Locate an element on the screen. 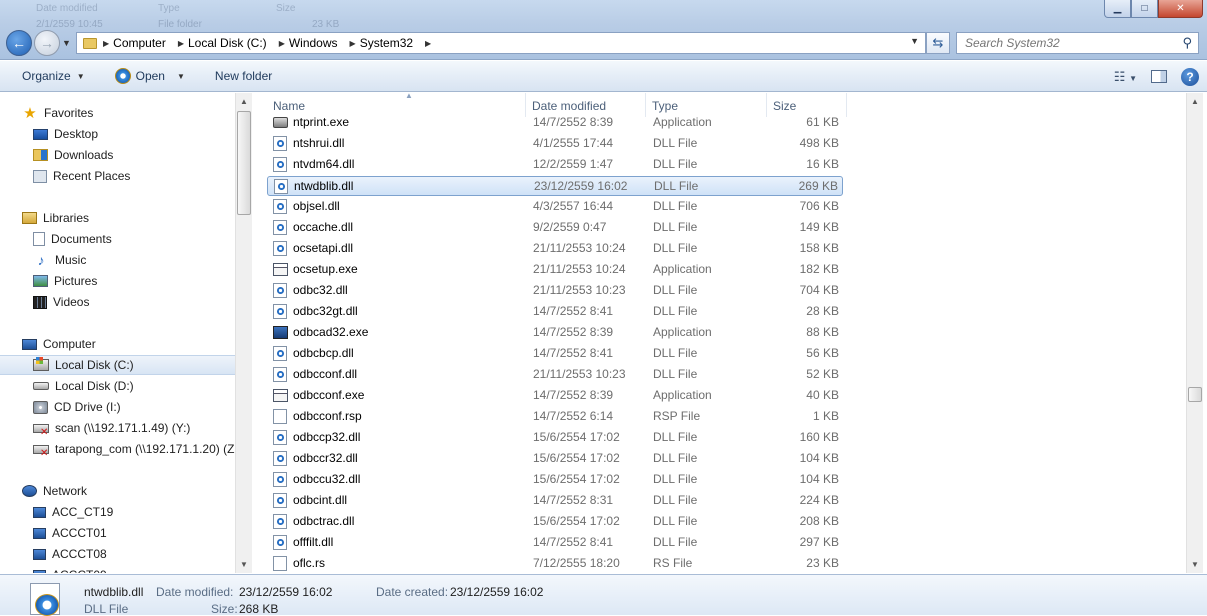 This screenshot has height=616, width=1207. minimize-icon: ▁ is located at coordinates (1117, 8).